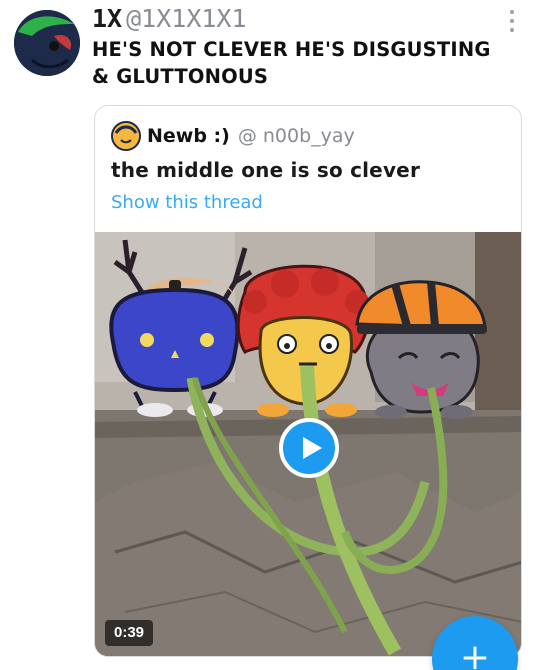  What do you see at coordinates (296, 136) in the screenshot?
I see `quoted-author-handle: @ n00b_yay` at bounding box center [296, 136].